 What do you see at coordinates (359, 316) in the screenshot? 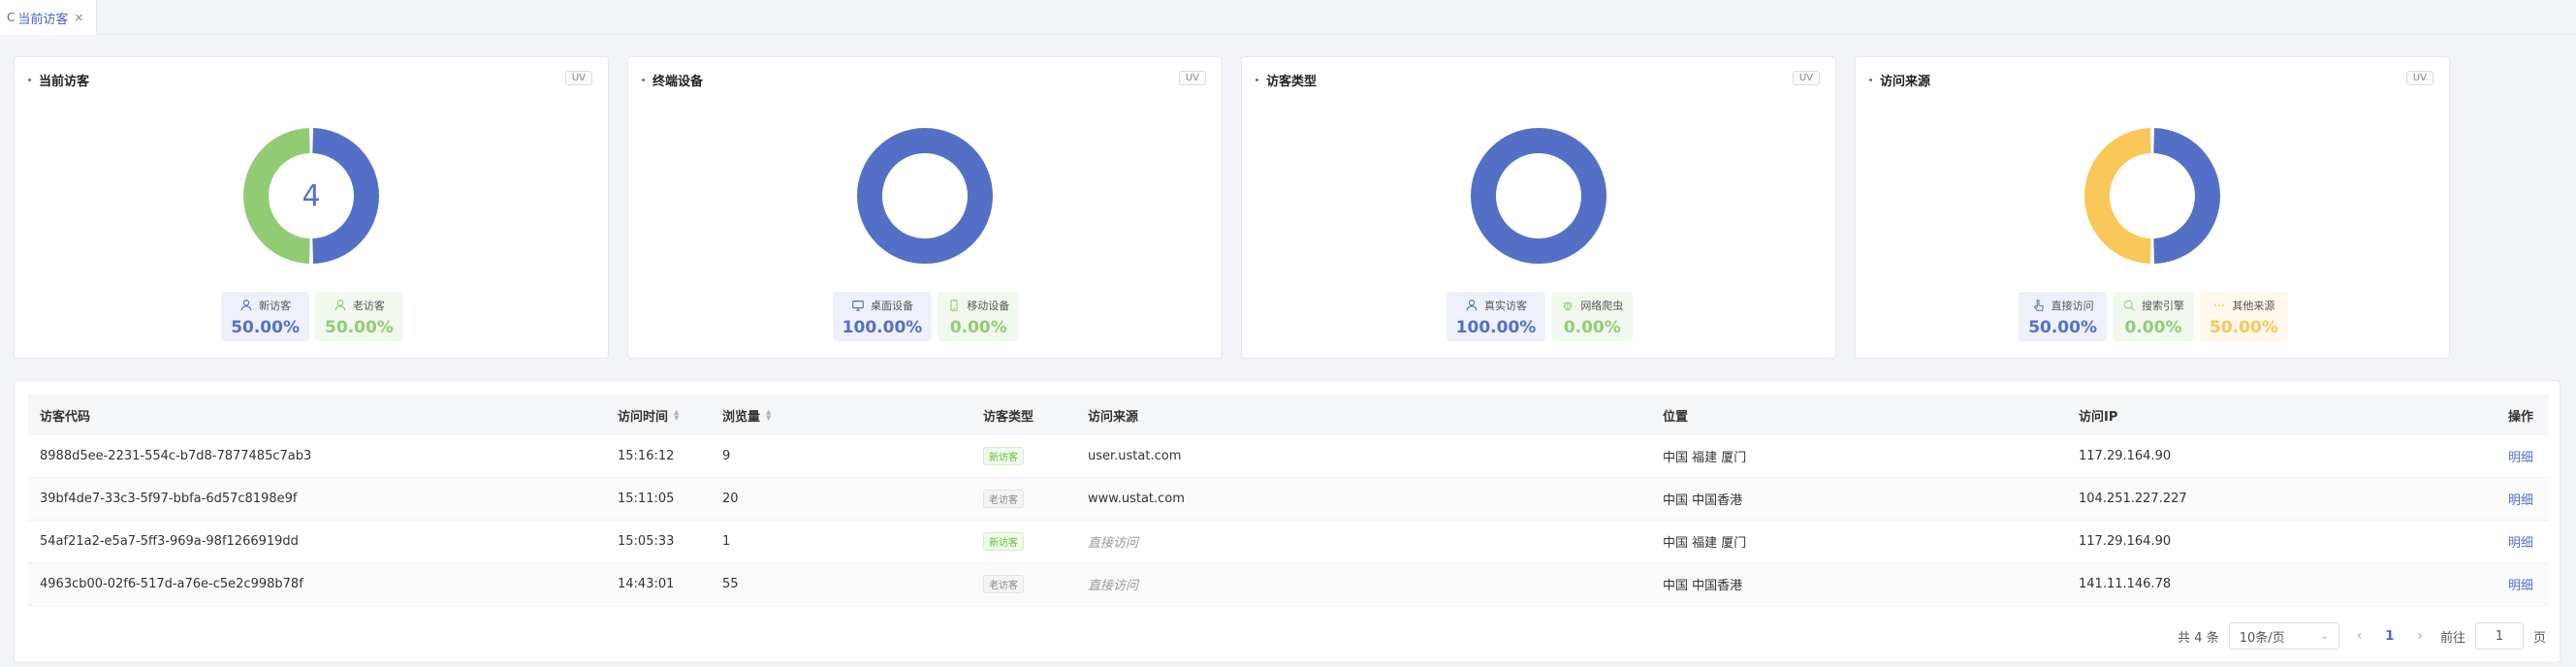
I see `legend-item: 老访客 50.00%` at bounding box center [359, 316].